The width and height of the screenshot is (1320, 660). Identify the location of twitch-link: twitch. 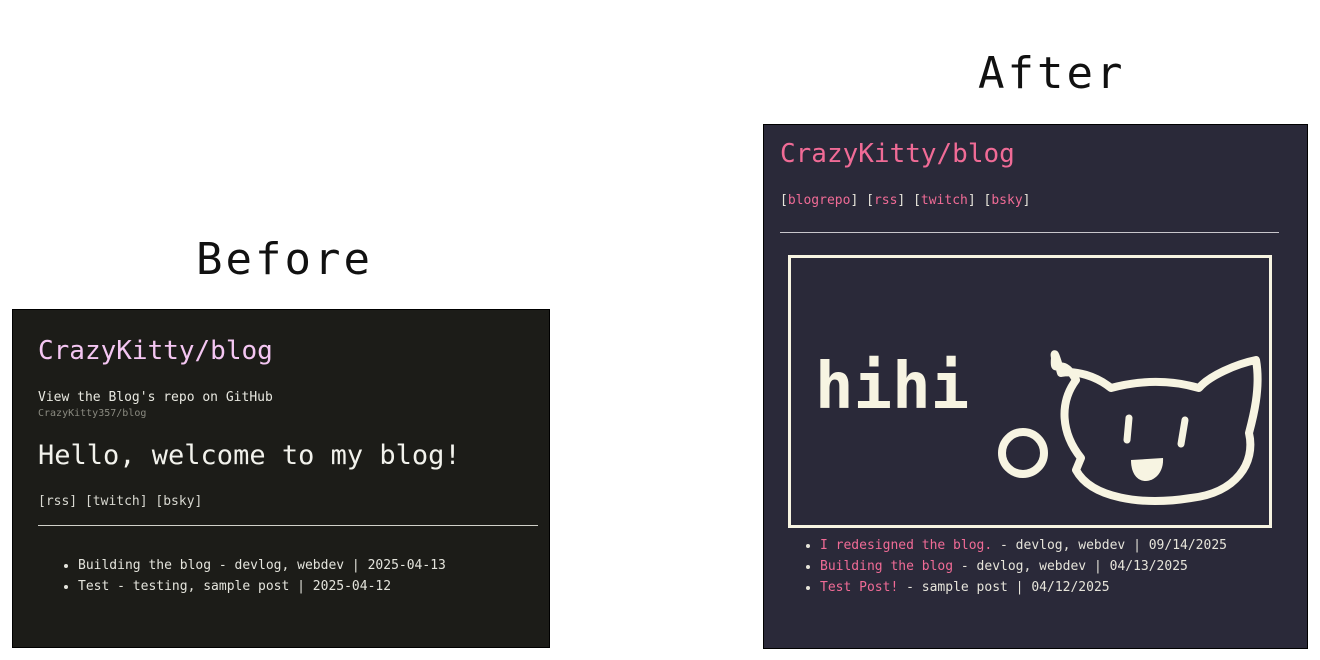
(944, 200).